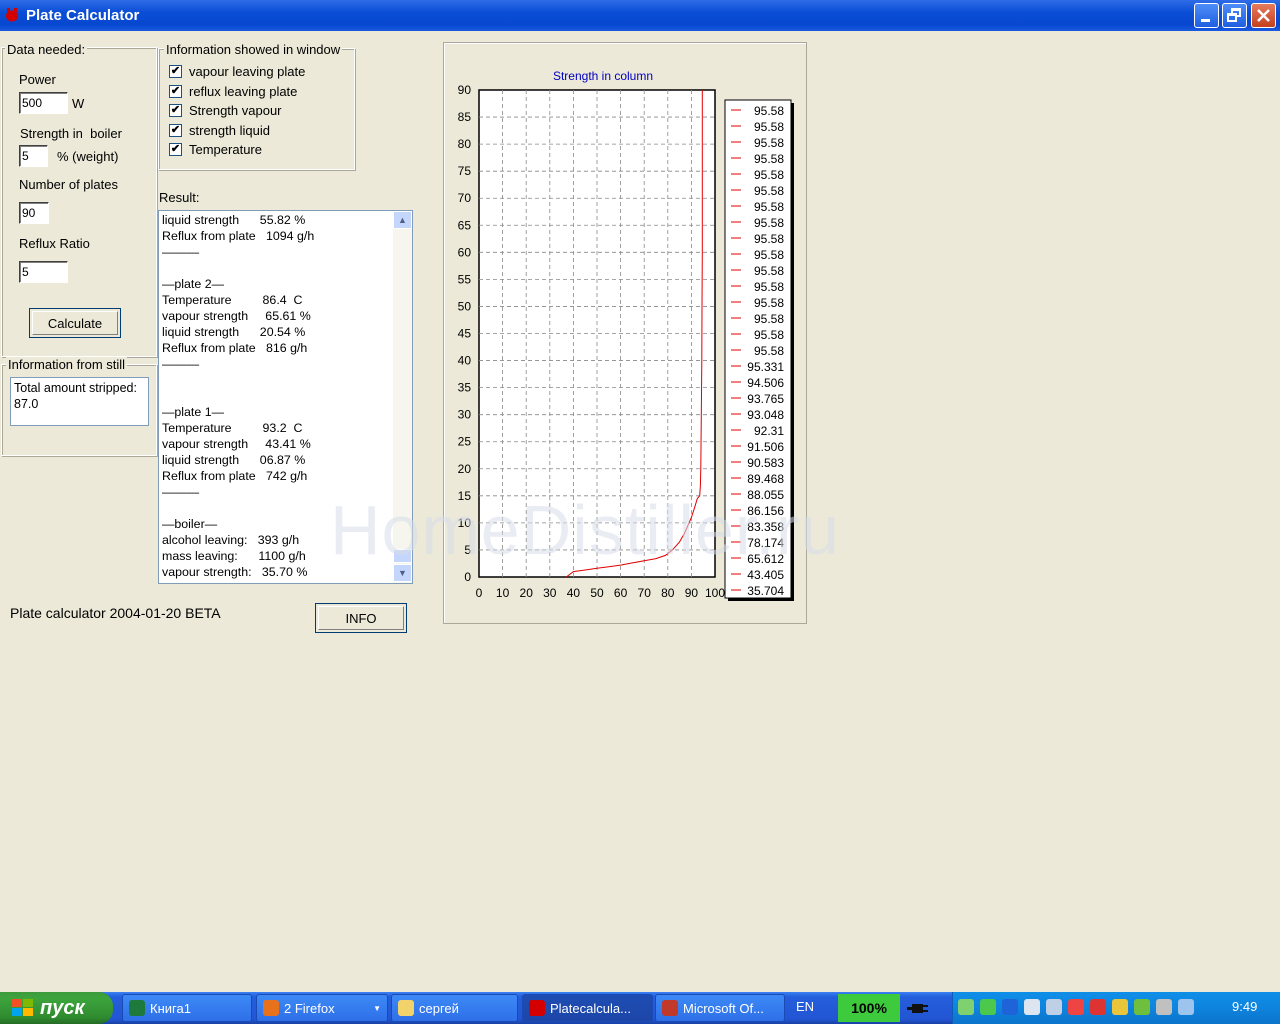 Image resolution: width=1280 pixels, height=1024 pixels. Describe the element at coordinates (235, 111) in the screenshot. I see `checkbox-label-2: Strength vapour` at that location.